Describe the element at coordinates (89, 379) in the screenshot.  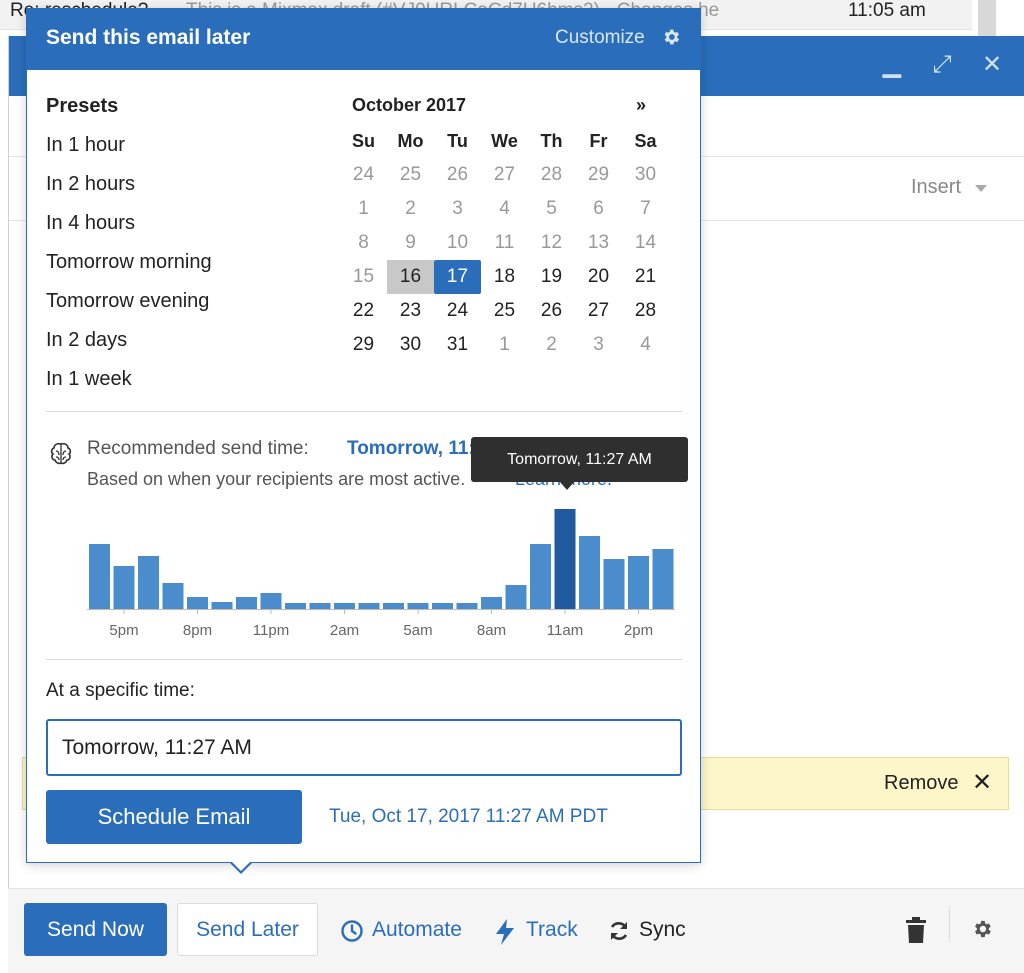
I see `preset-in-1-week: In 1 week` at that location.